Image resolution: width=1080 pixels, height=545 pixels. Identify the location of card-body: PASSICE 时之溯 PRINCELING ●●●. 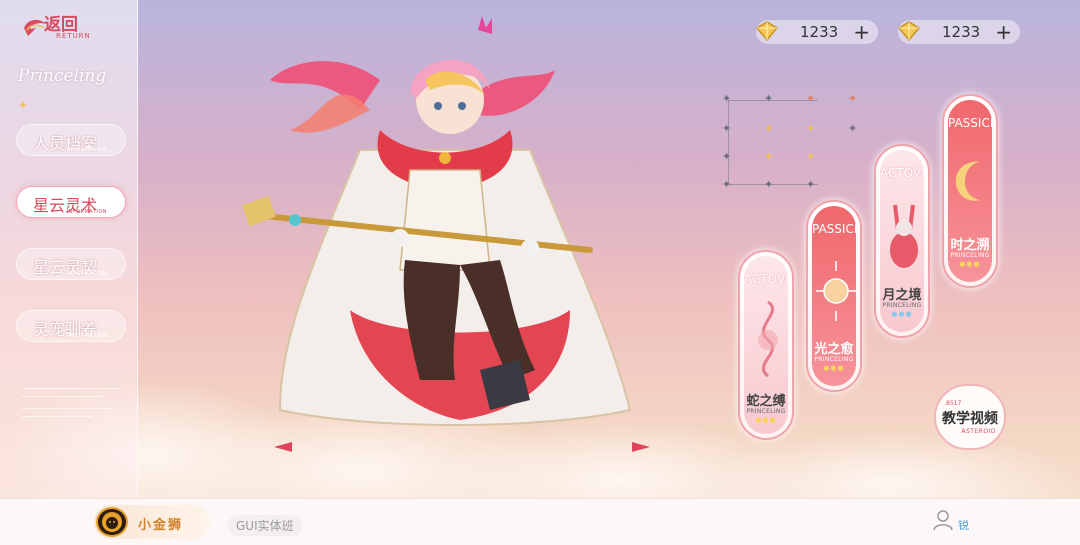
(970, 191).